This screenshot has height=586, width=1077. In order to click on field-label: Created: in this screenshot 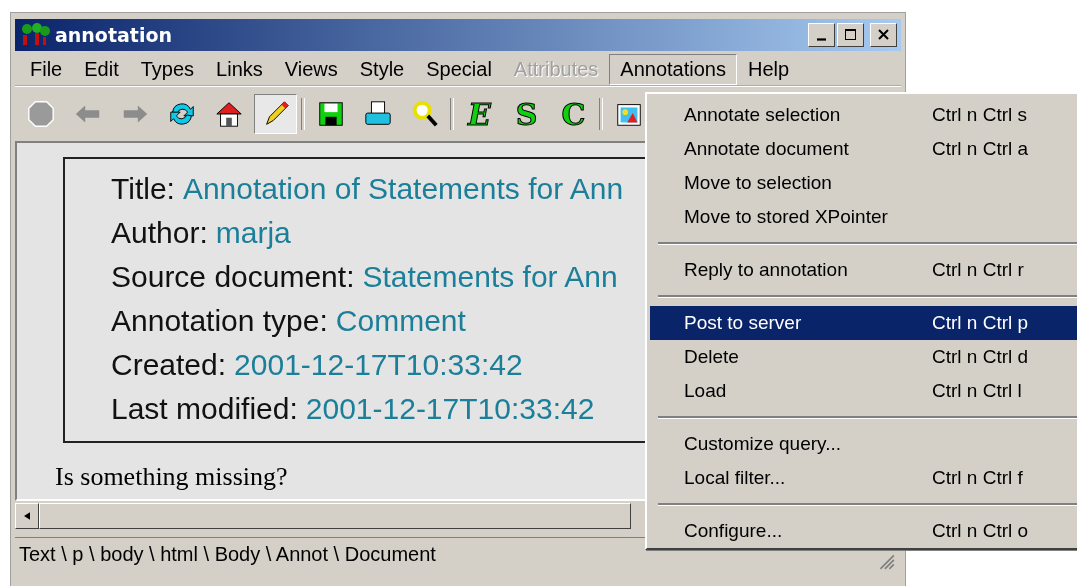, I will do `click(169, 364)`.